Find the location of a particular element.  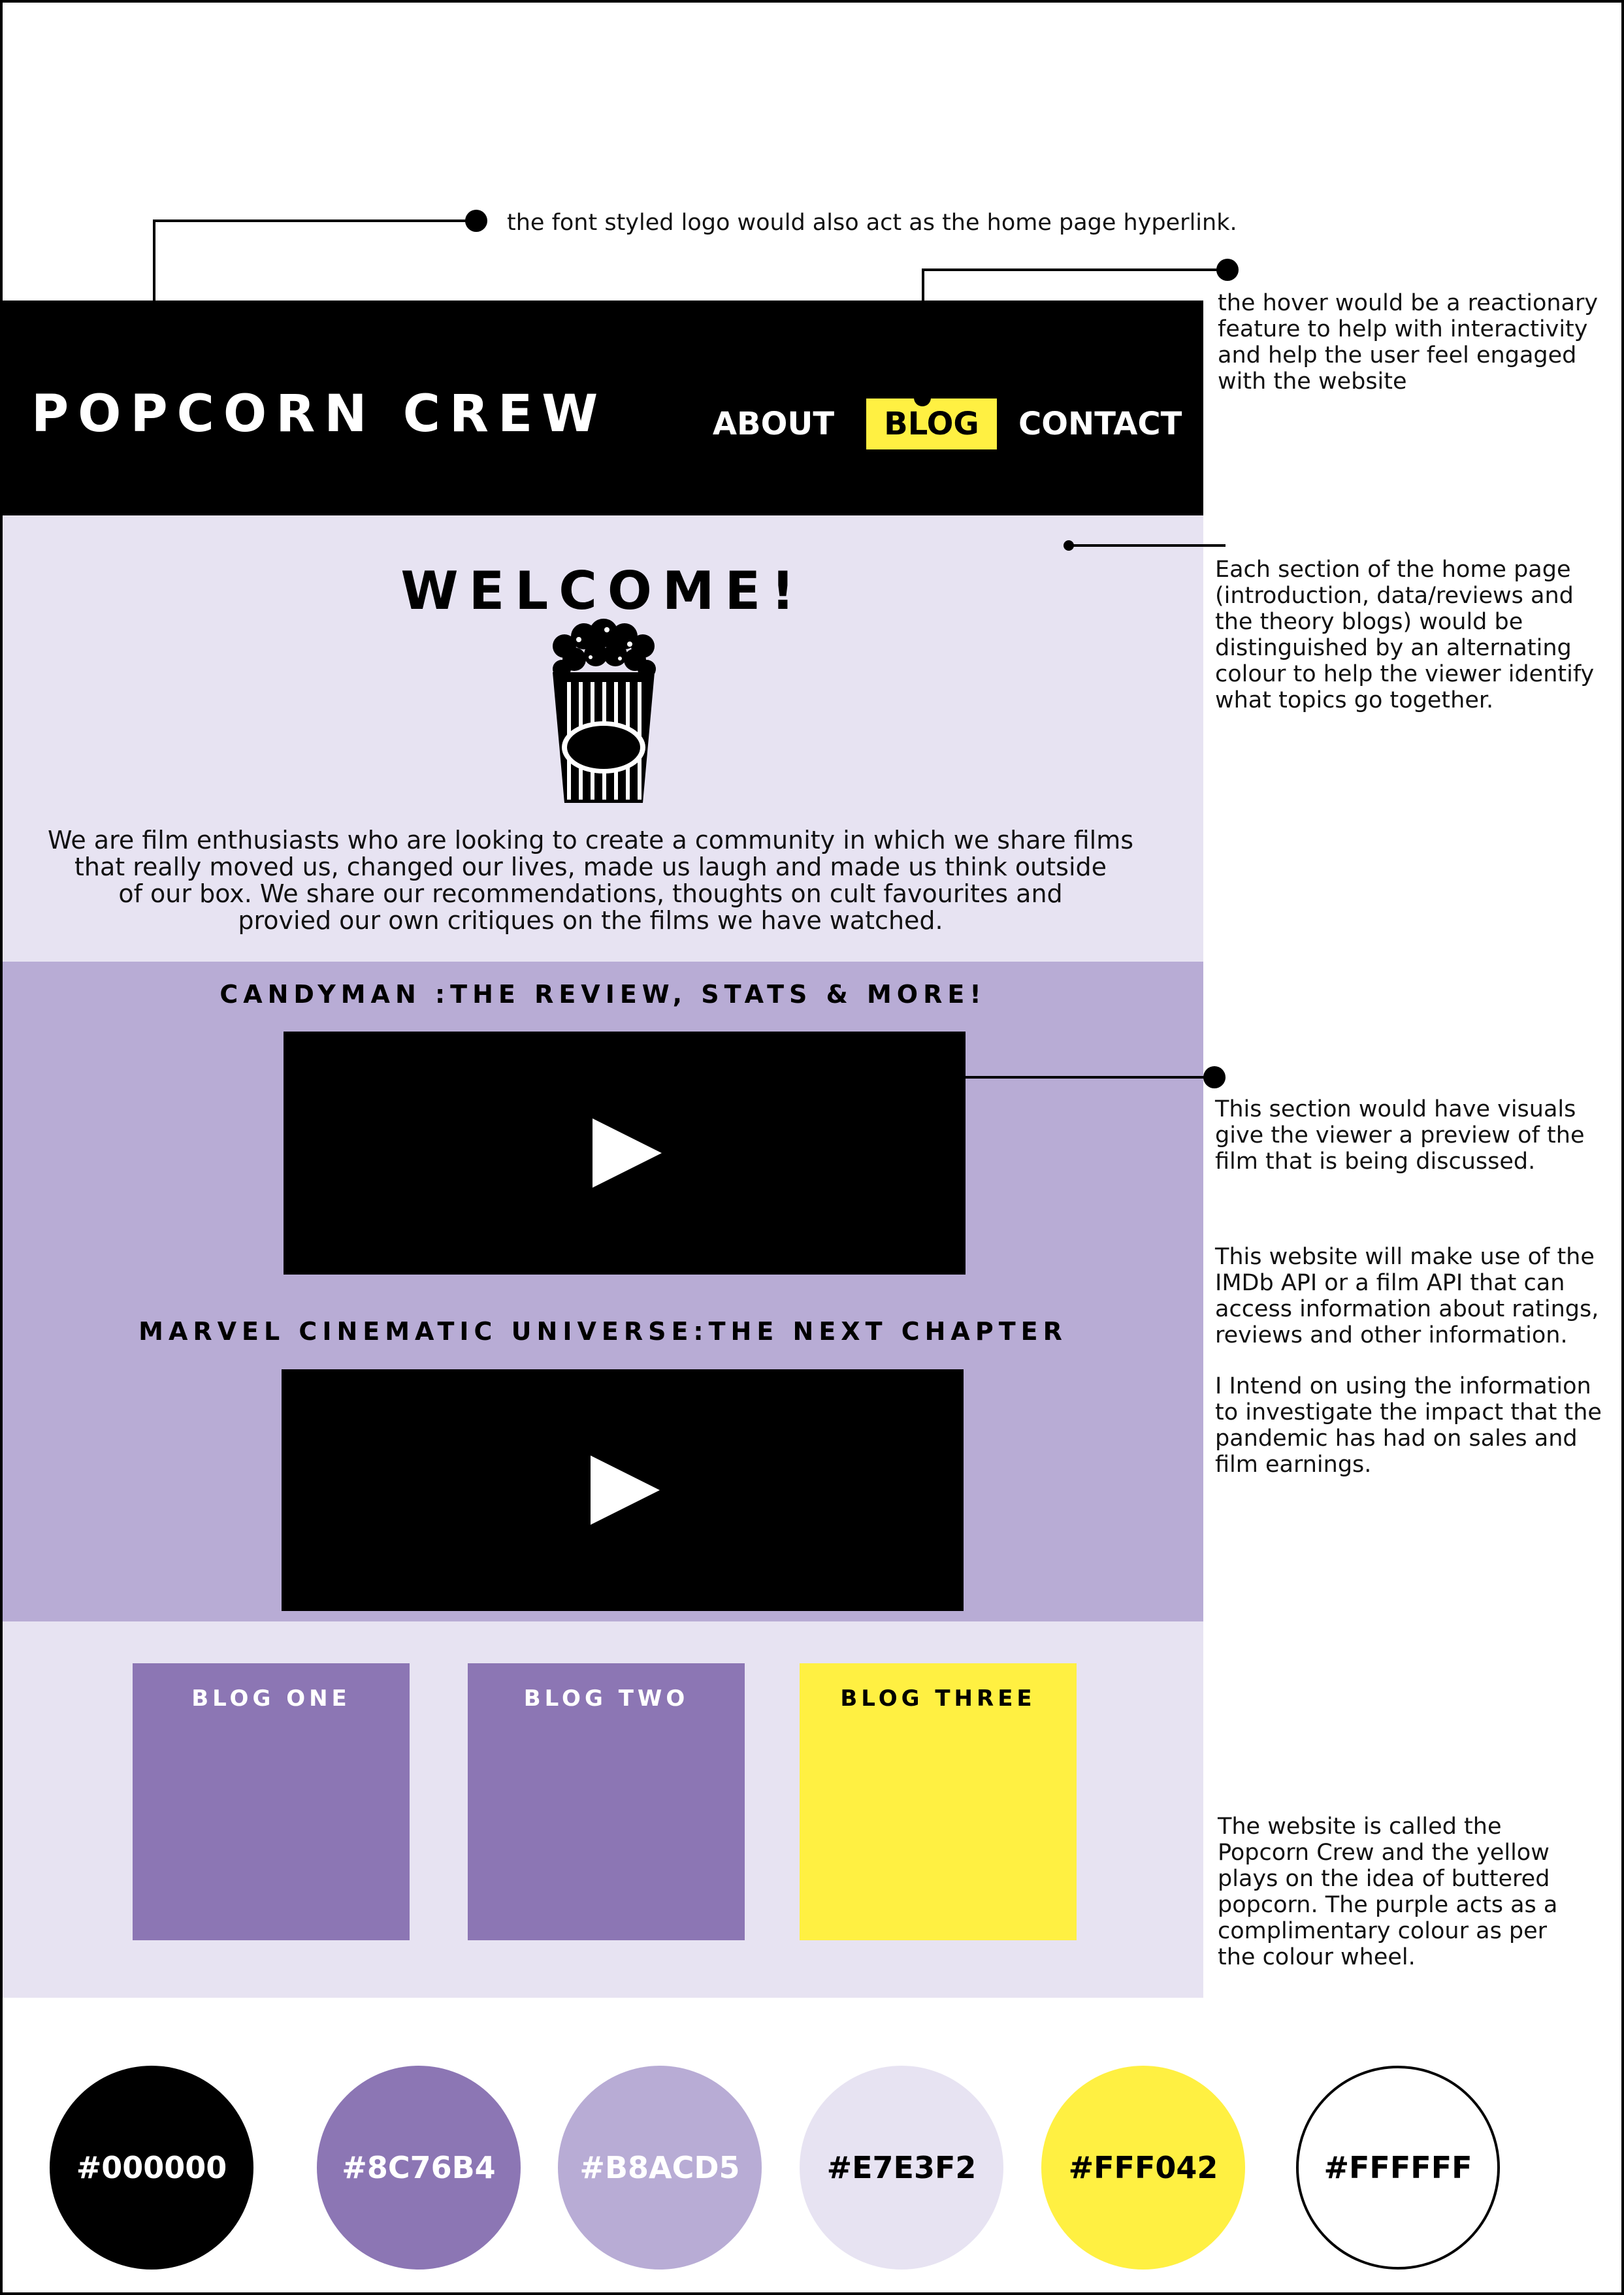

swatch-hex-label: #8C76B4 is located at coordinates (419, 2167).